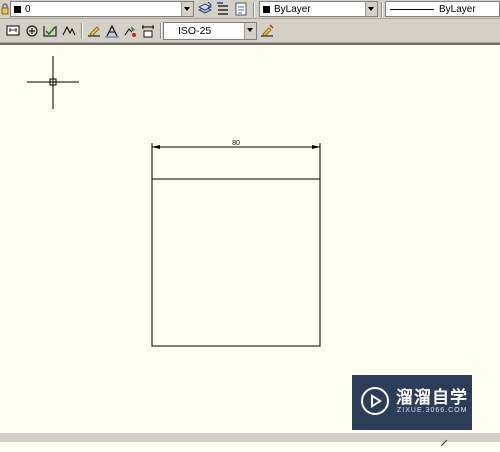 The height and width of the screenshot is (452, 500). I want to click on dimension-edit-icon, so click(94, 31).